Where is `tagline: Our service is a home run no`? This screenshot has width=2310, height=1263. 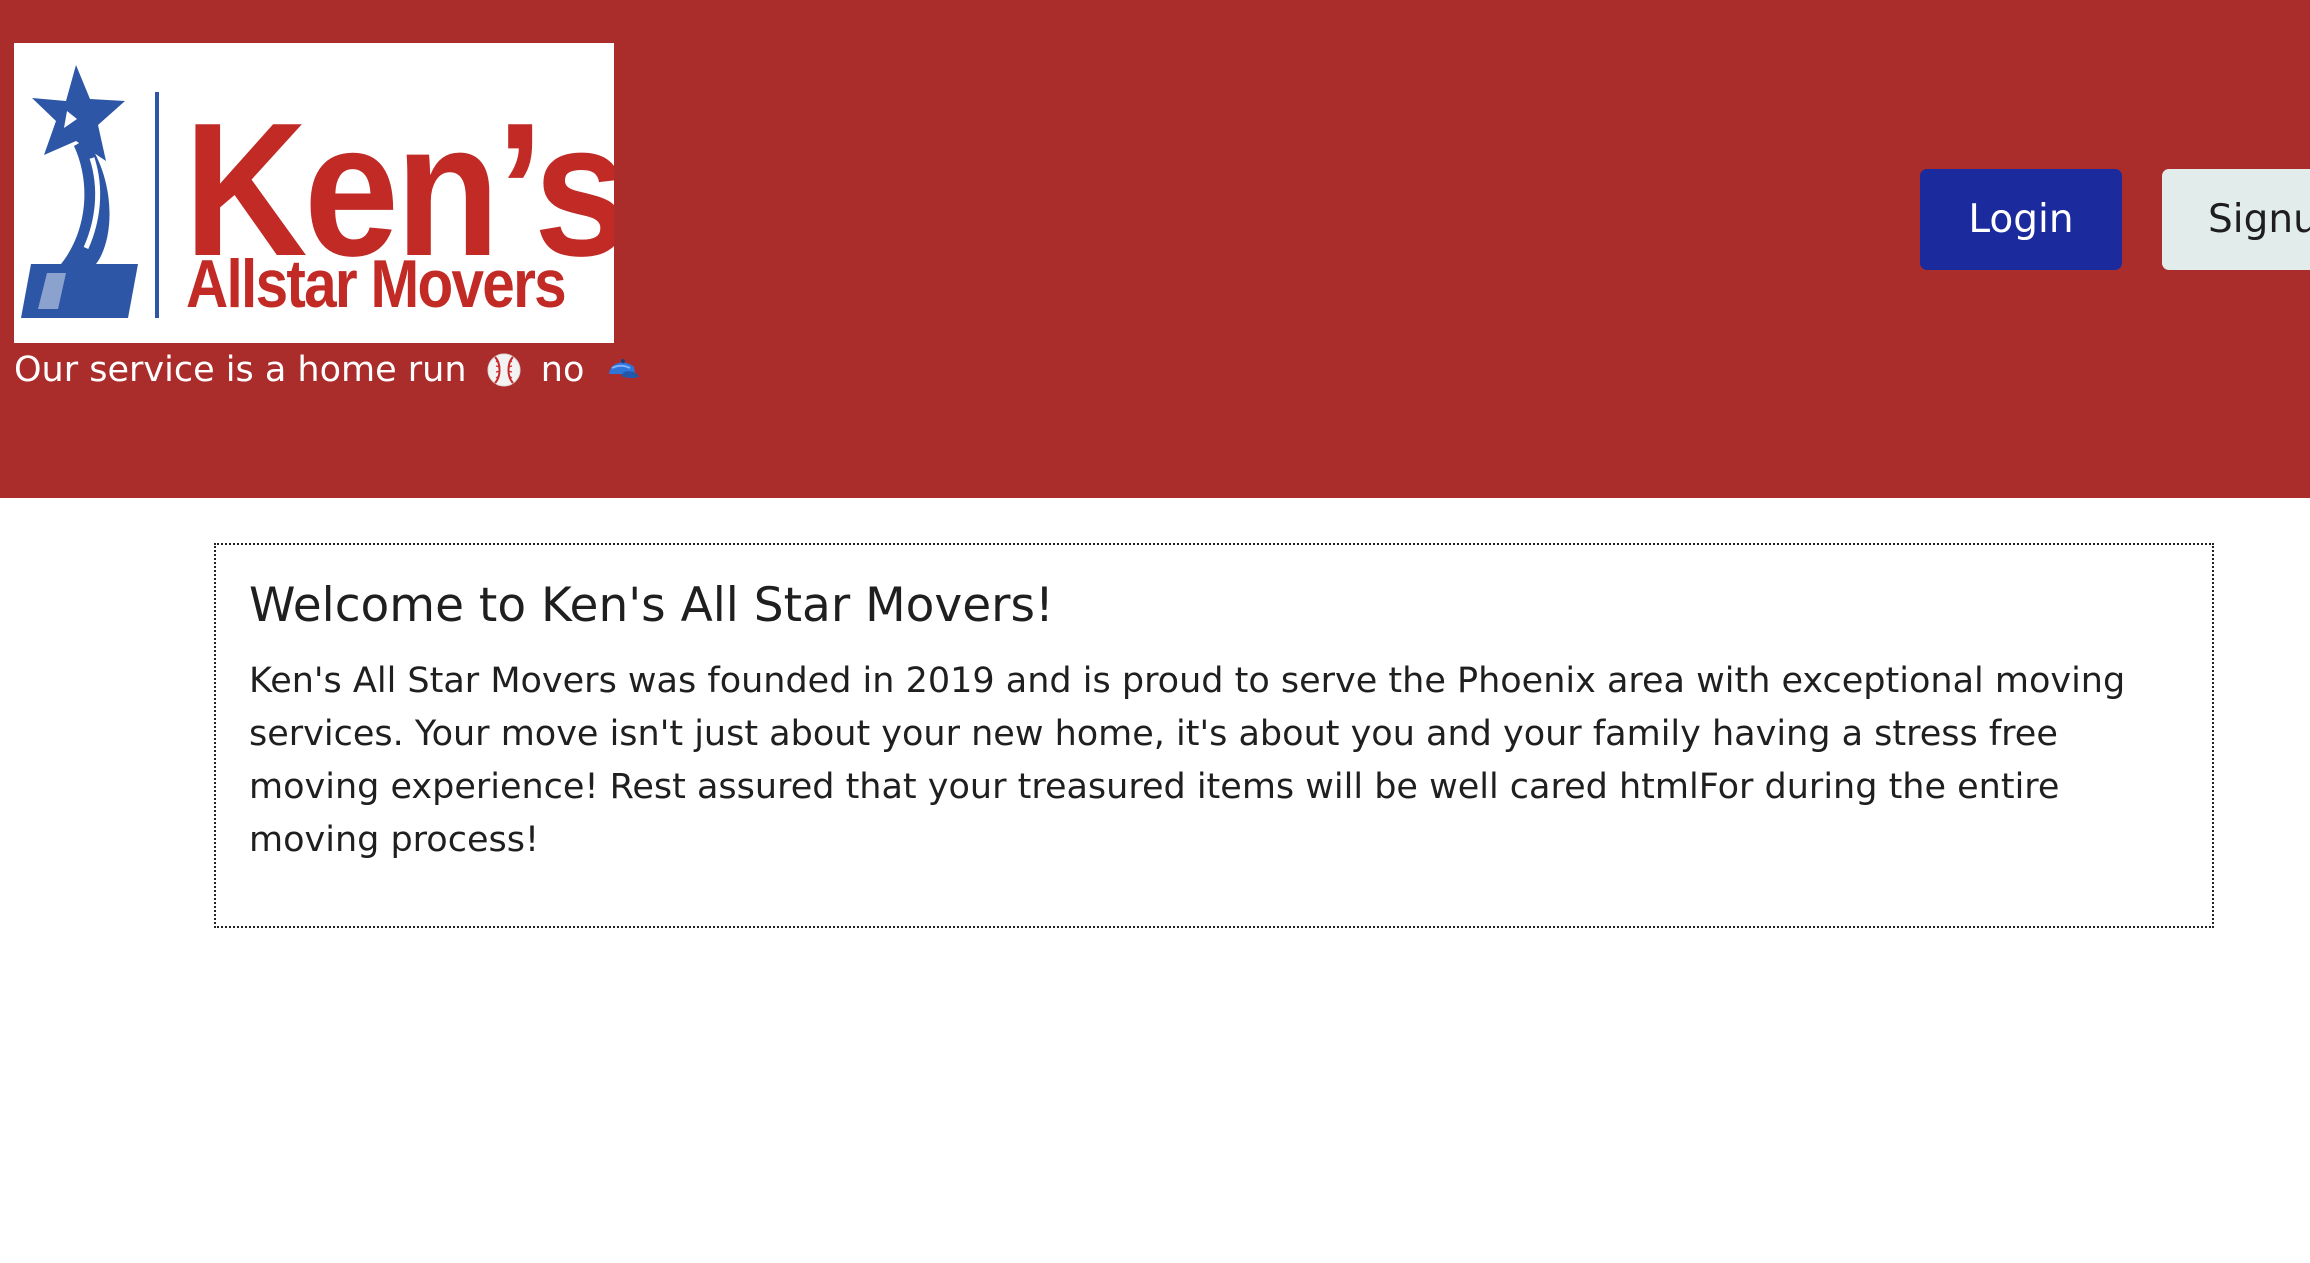
tagline: Our service is a home run no is located at coordinates (331, 369).